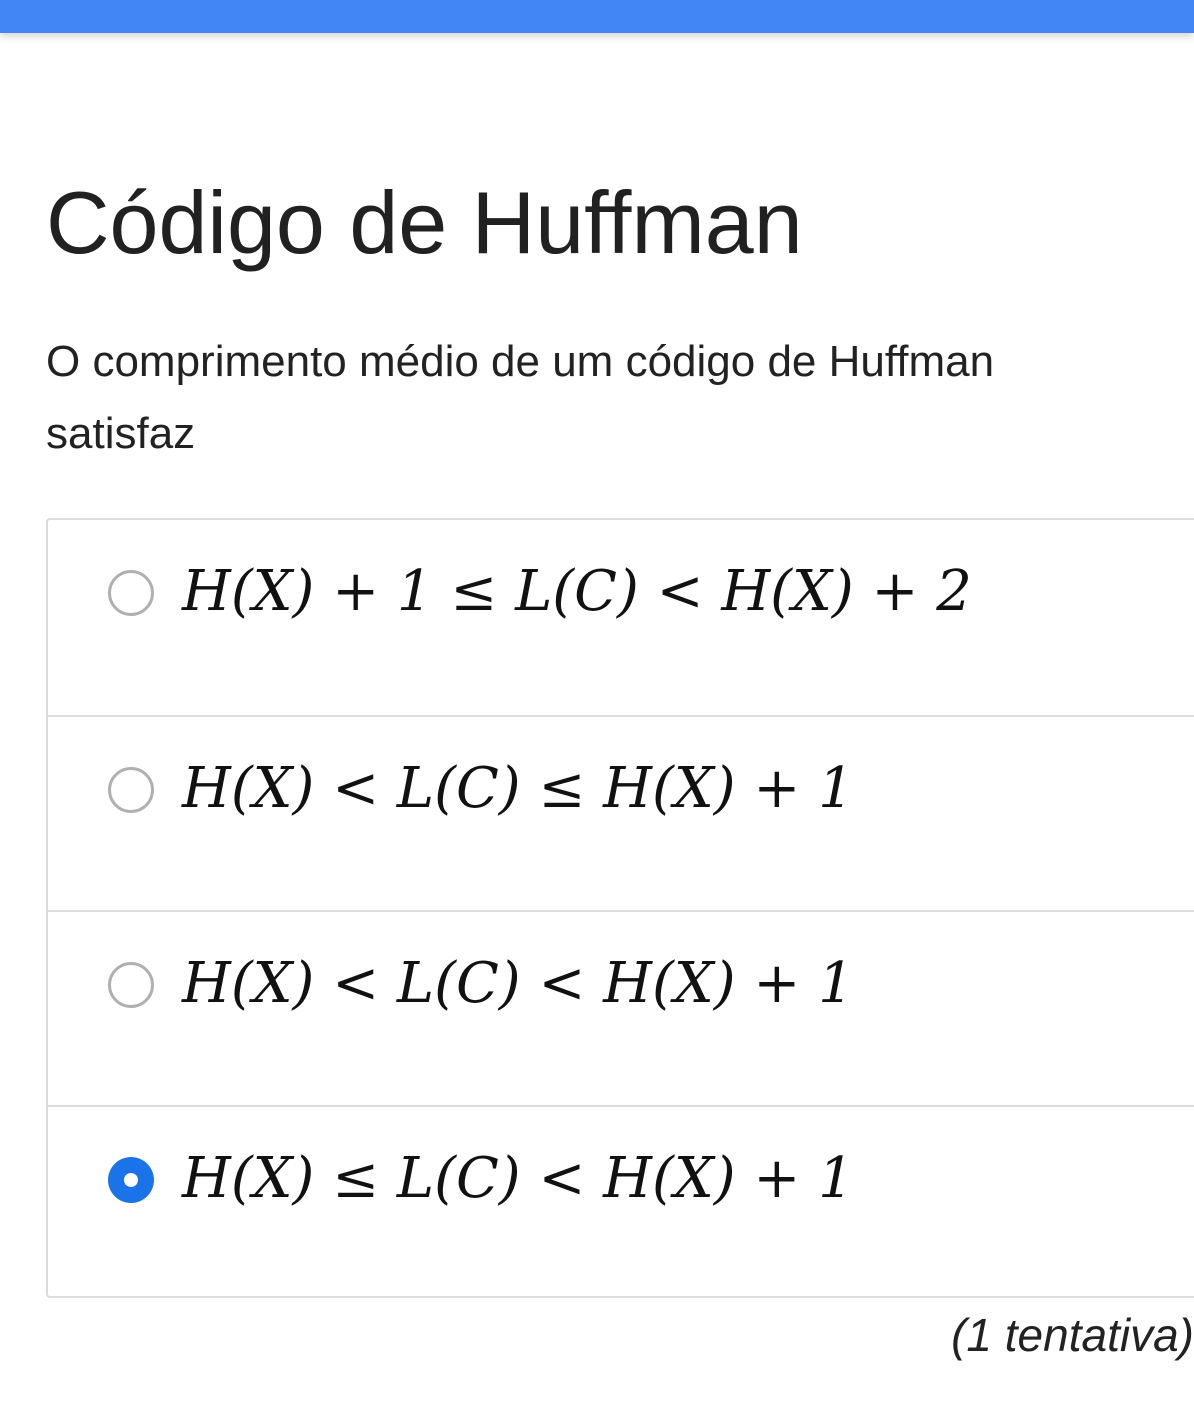 The width and height of the screenshot is (1194, 1426). Describe the element at coordinates (518, 983) in the screenshot. I see `option-formula-3: H(X) < L(C) < H(X) + 1` at that location.